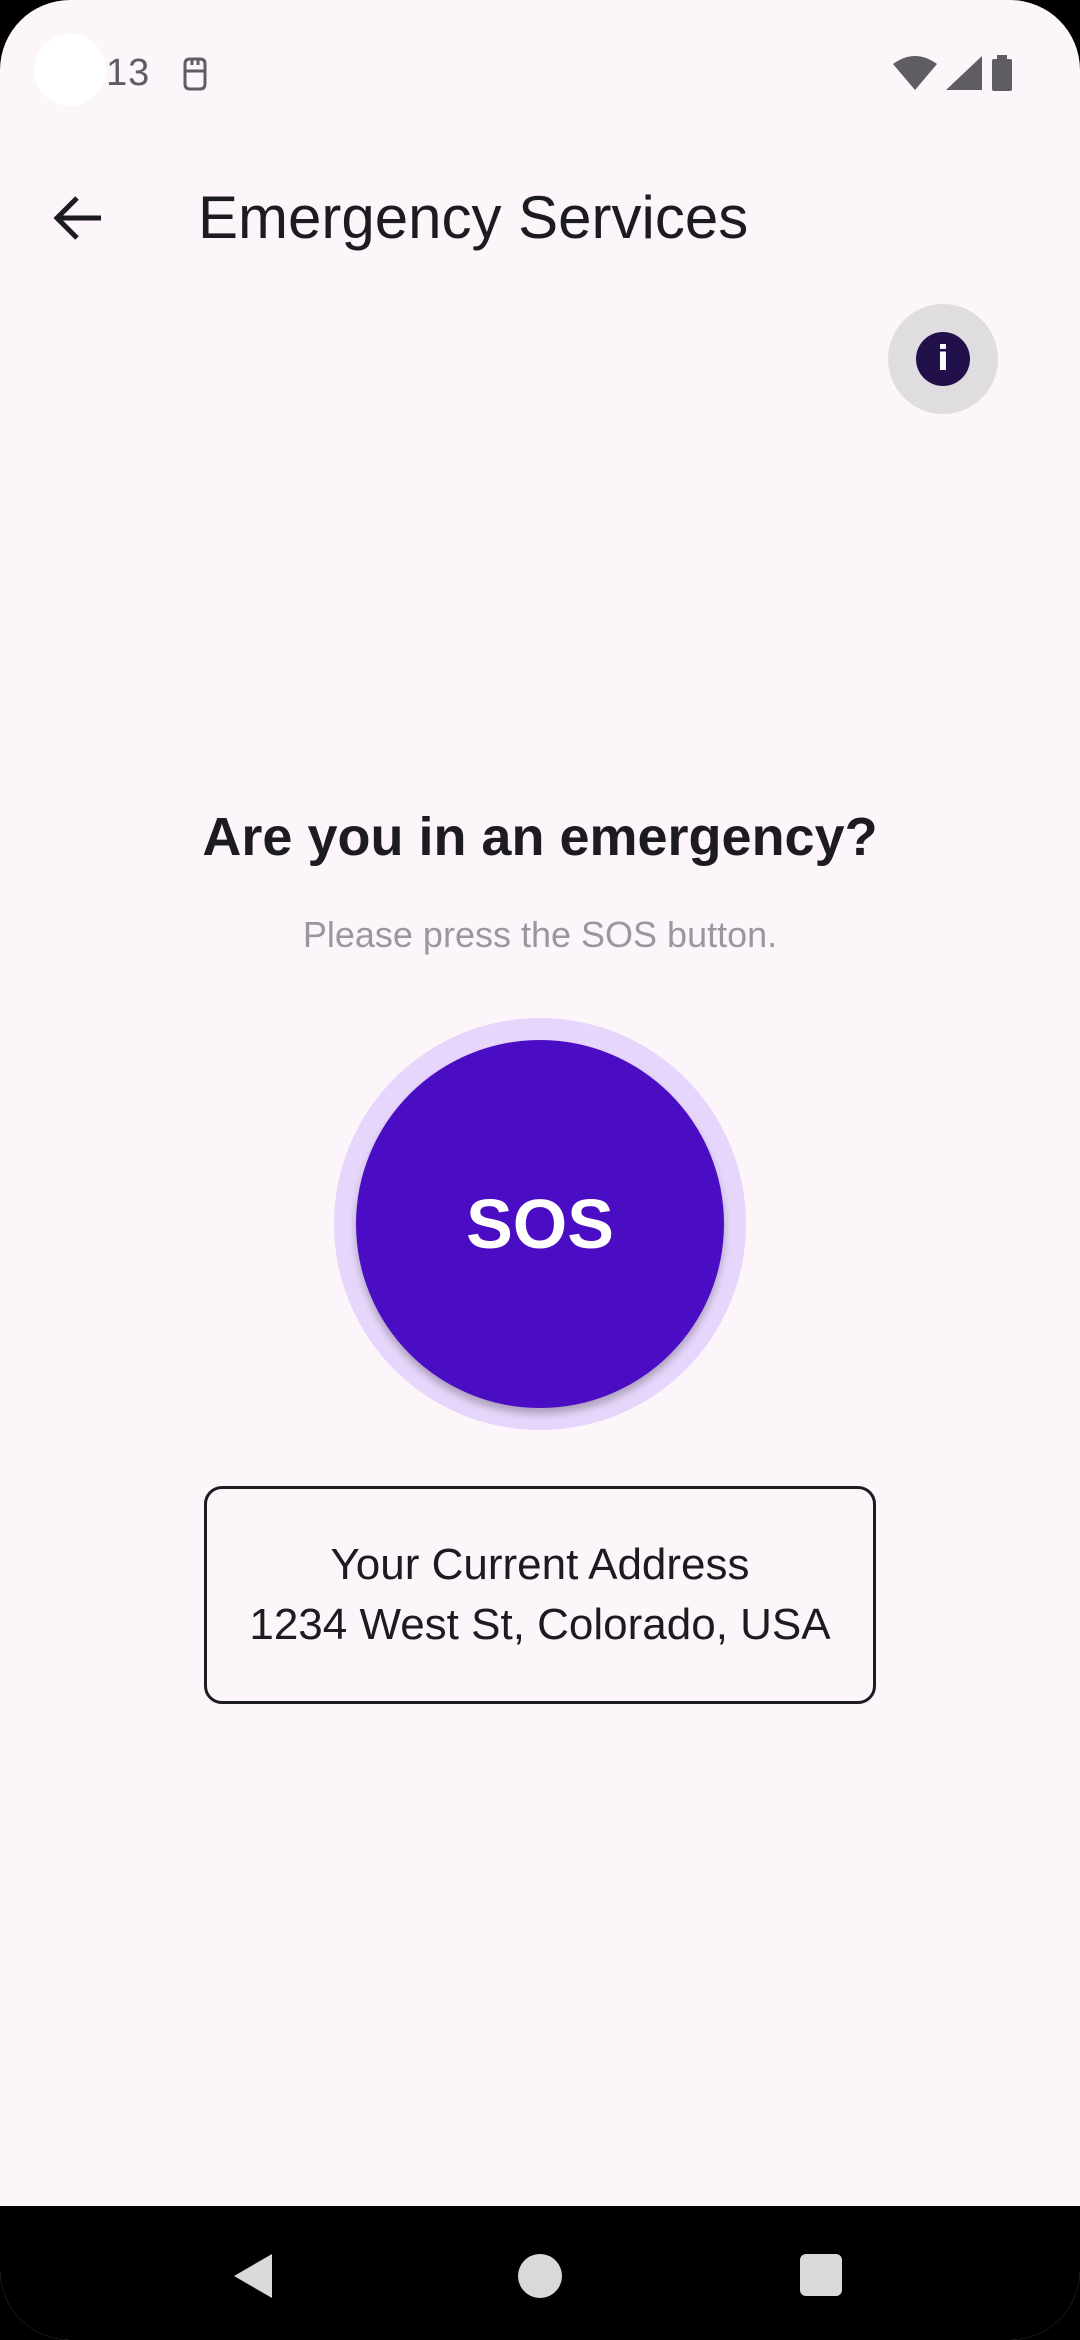 The image size is (1080, 2340). Describe the element at coordinates (540, 2276) in the screenshot. I see `nav-home-icon` at that location.